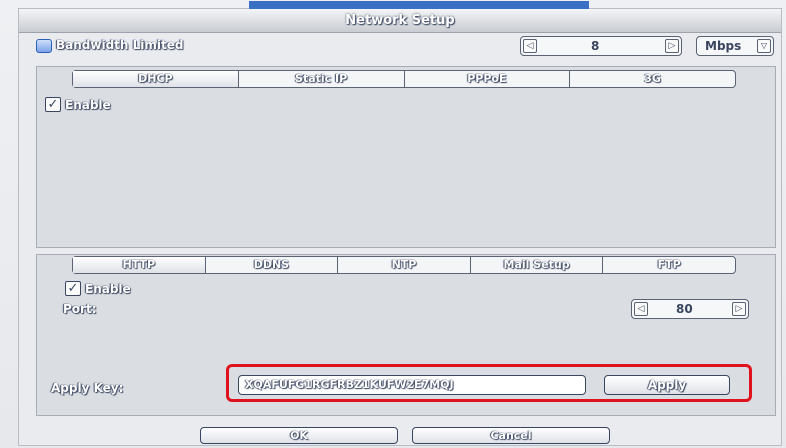 The height and width of the screenshot is (448, 786). What do you see at coordinates (156, 79) in the screenshot?
I see `tab-dhcp: DHCP` at bounding box center [156, 79].